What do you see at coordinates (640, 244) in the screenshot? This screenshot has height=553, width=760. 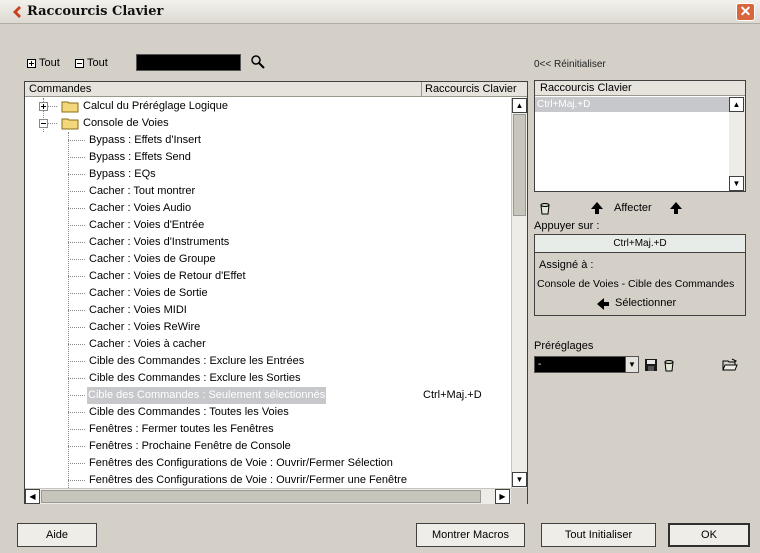 I see `press-key-input: Ctrl+Maj.+D` at bounding box center [640, 244].